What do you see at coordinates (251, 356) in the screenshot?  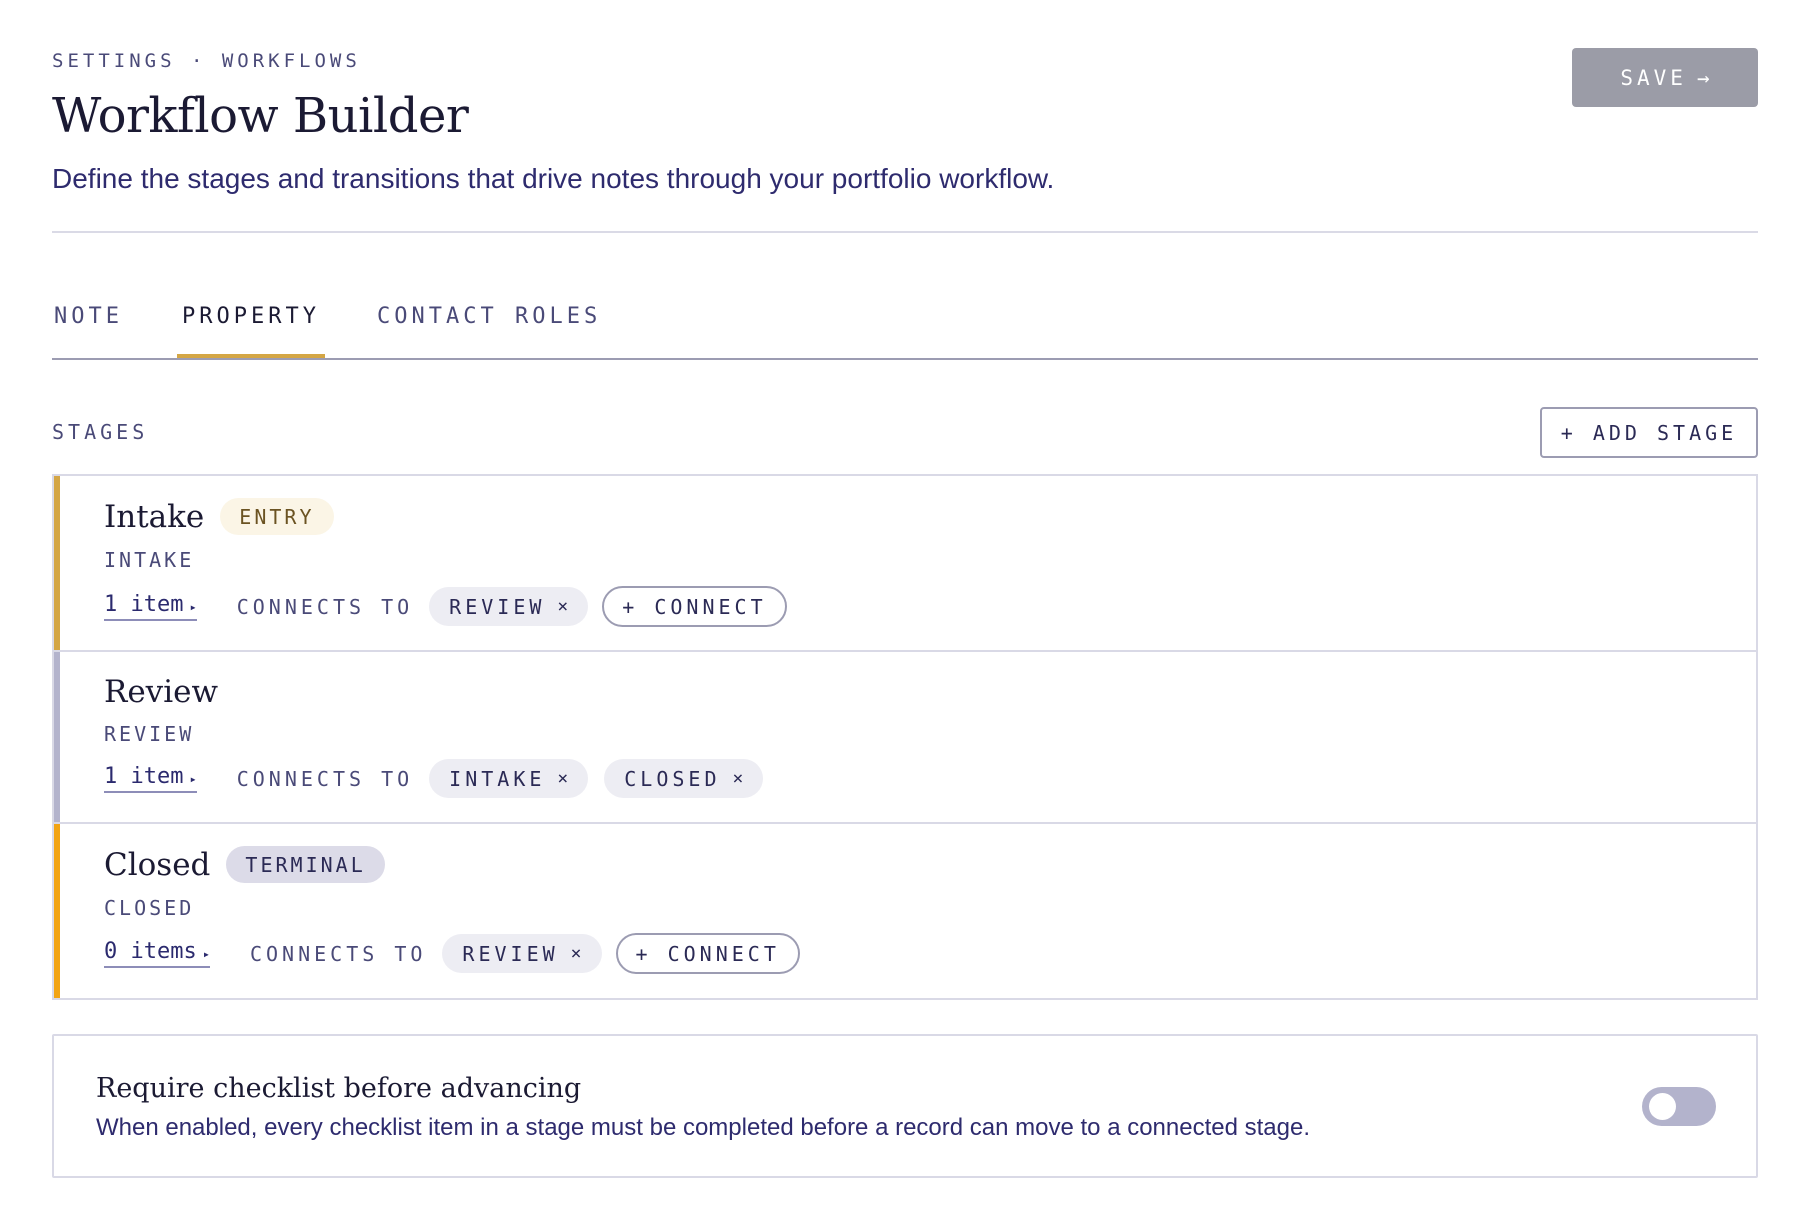 I see `active-tab-indicator` at bounding box center [251, 356].